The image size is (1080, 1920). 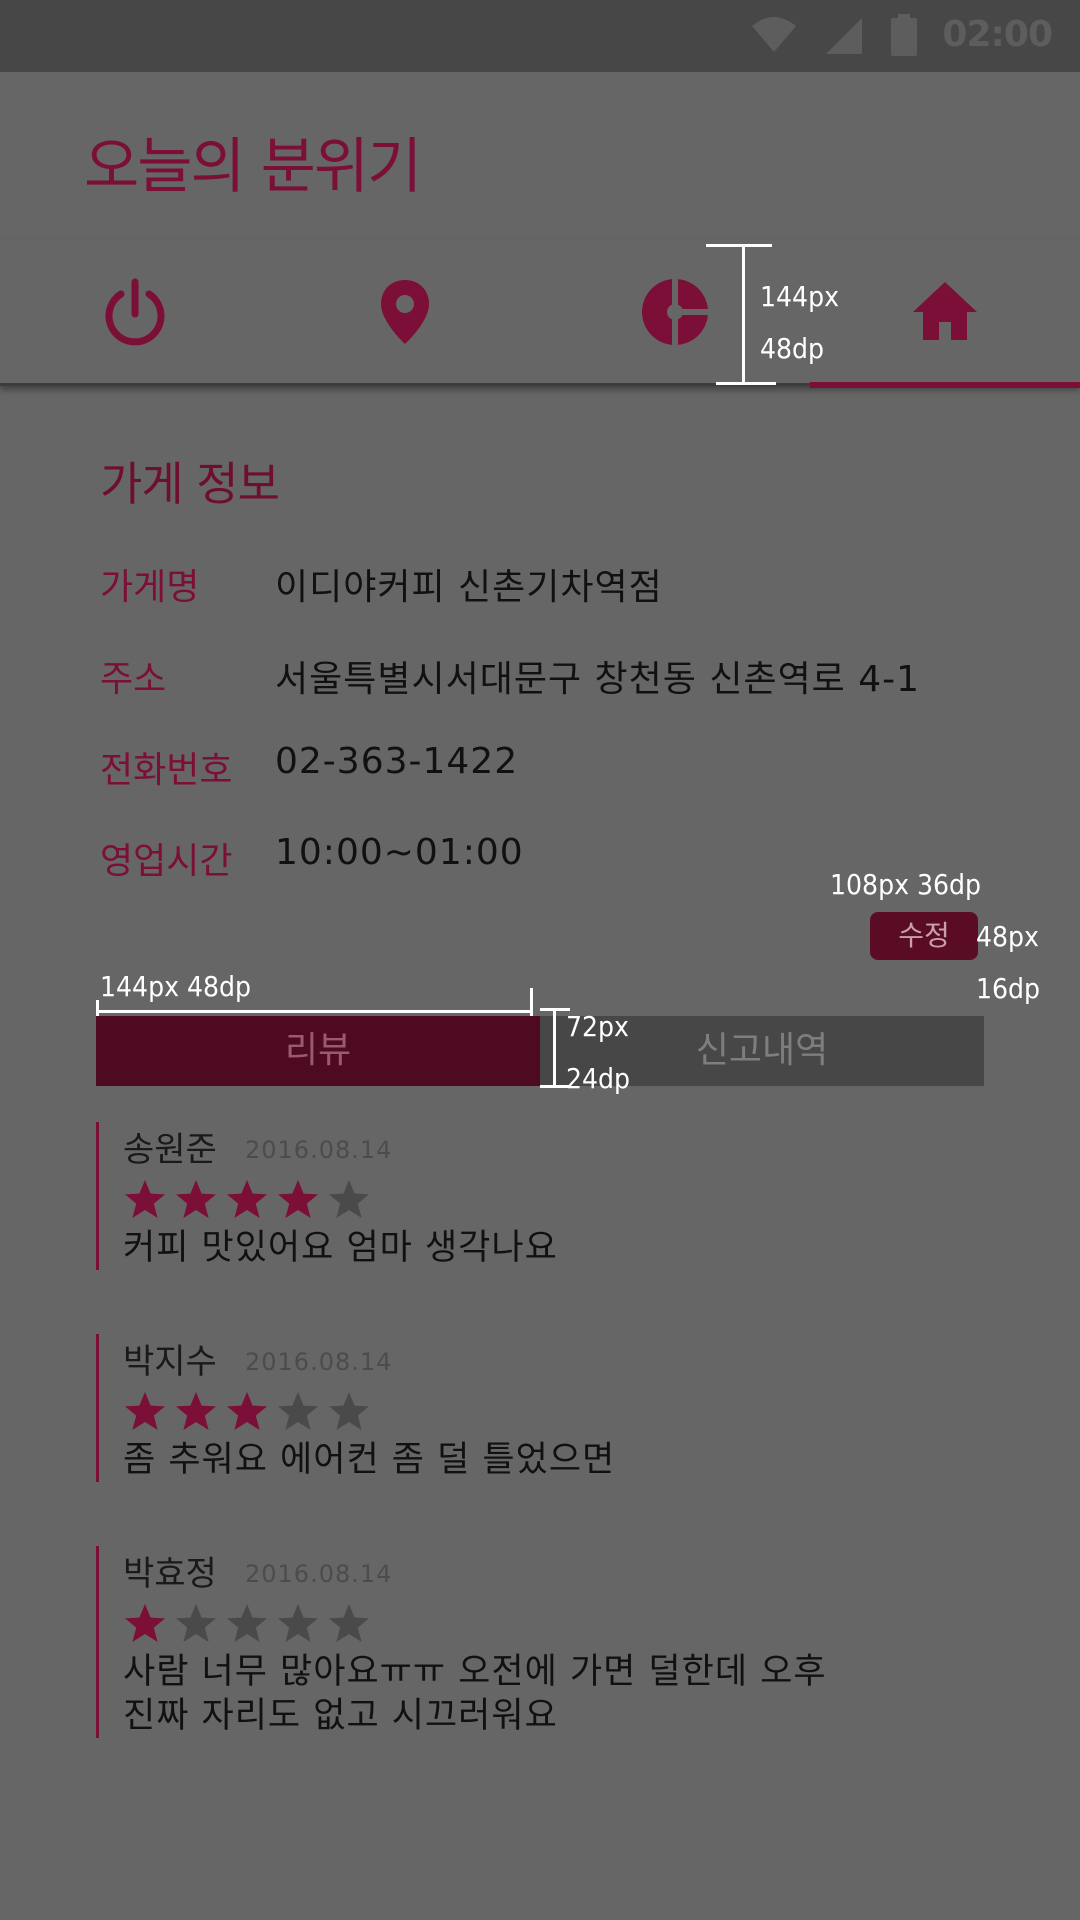 I want to click on annotation-button-width: 108px 36dp, so click(x=906, y=884).